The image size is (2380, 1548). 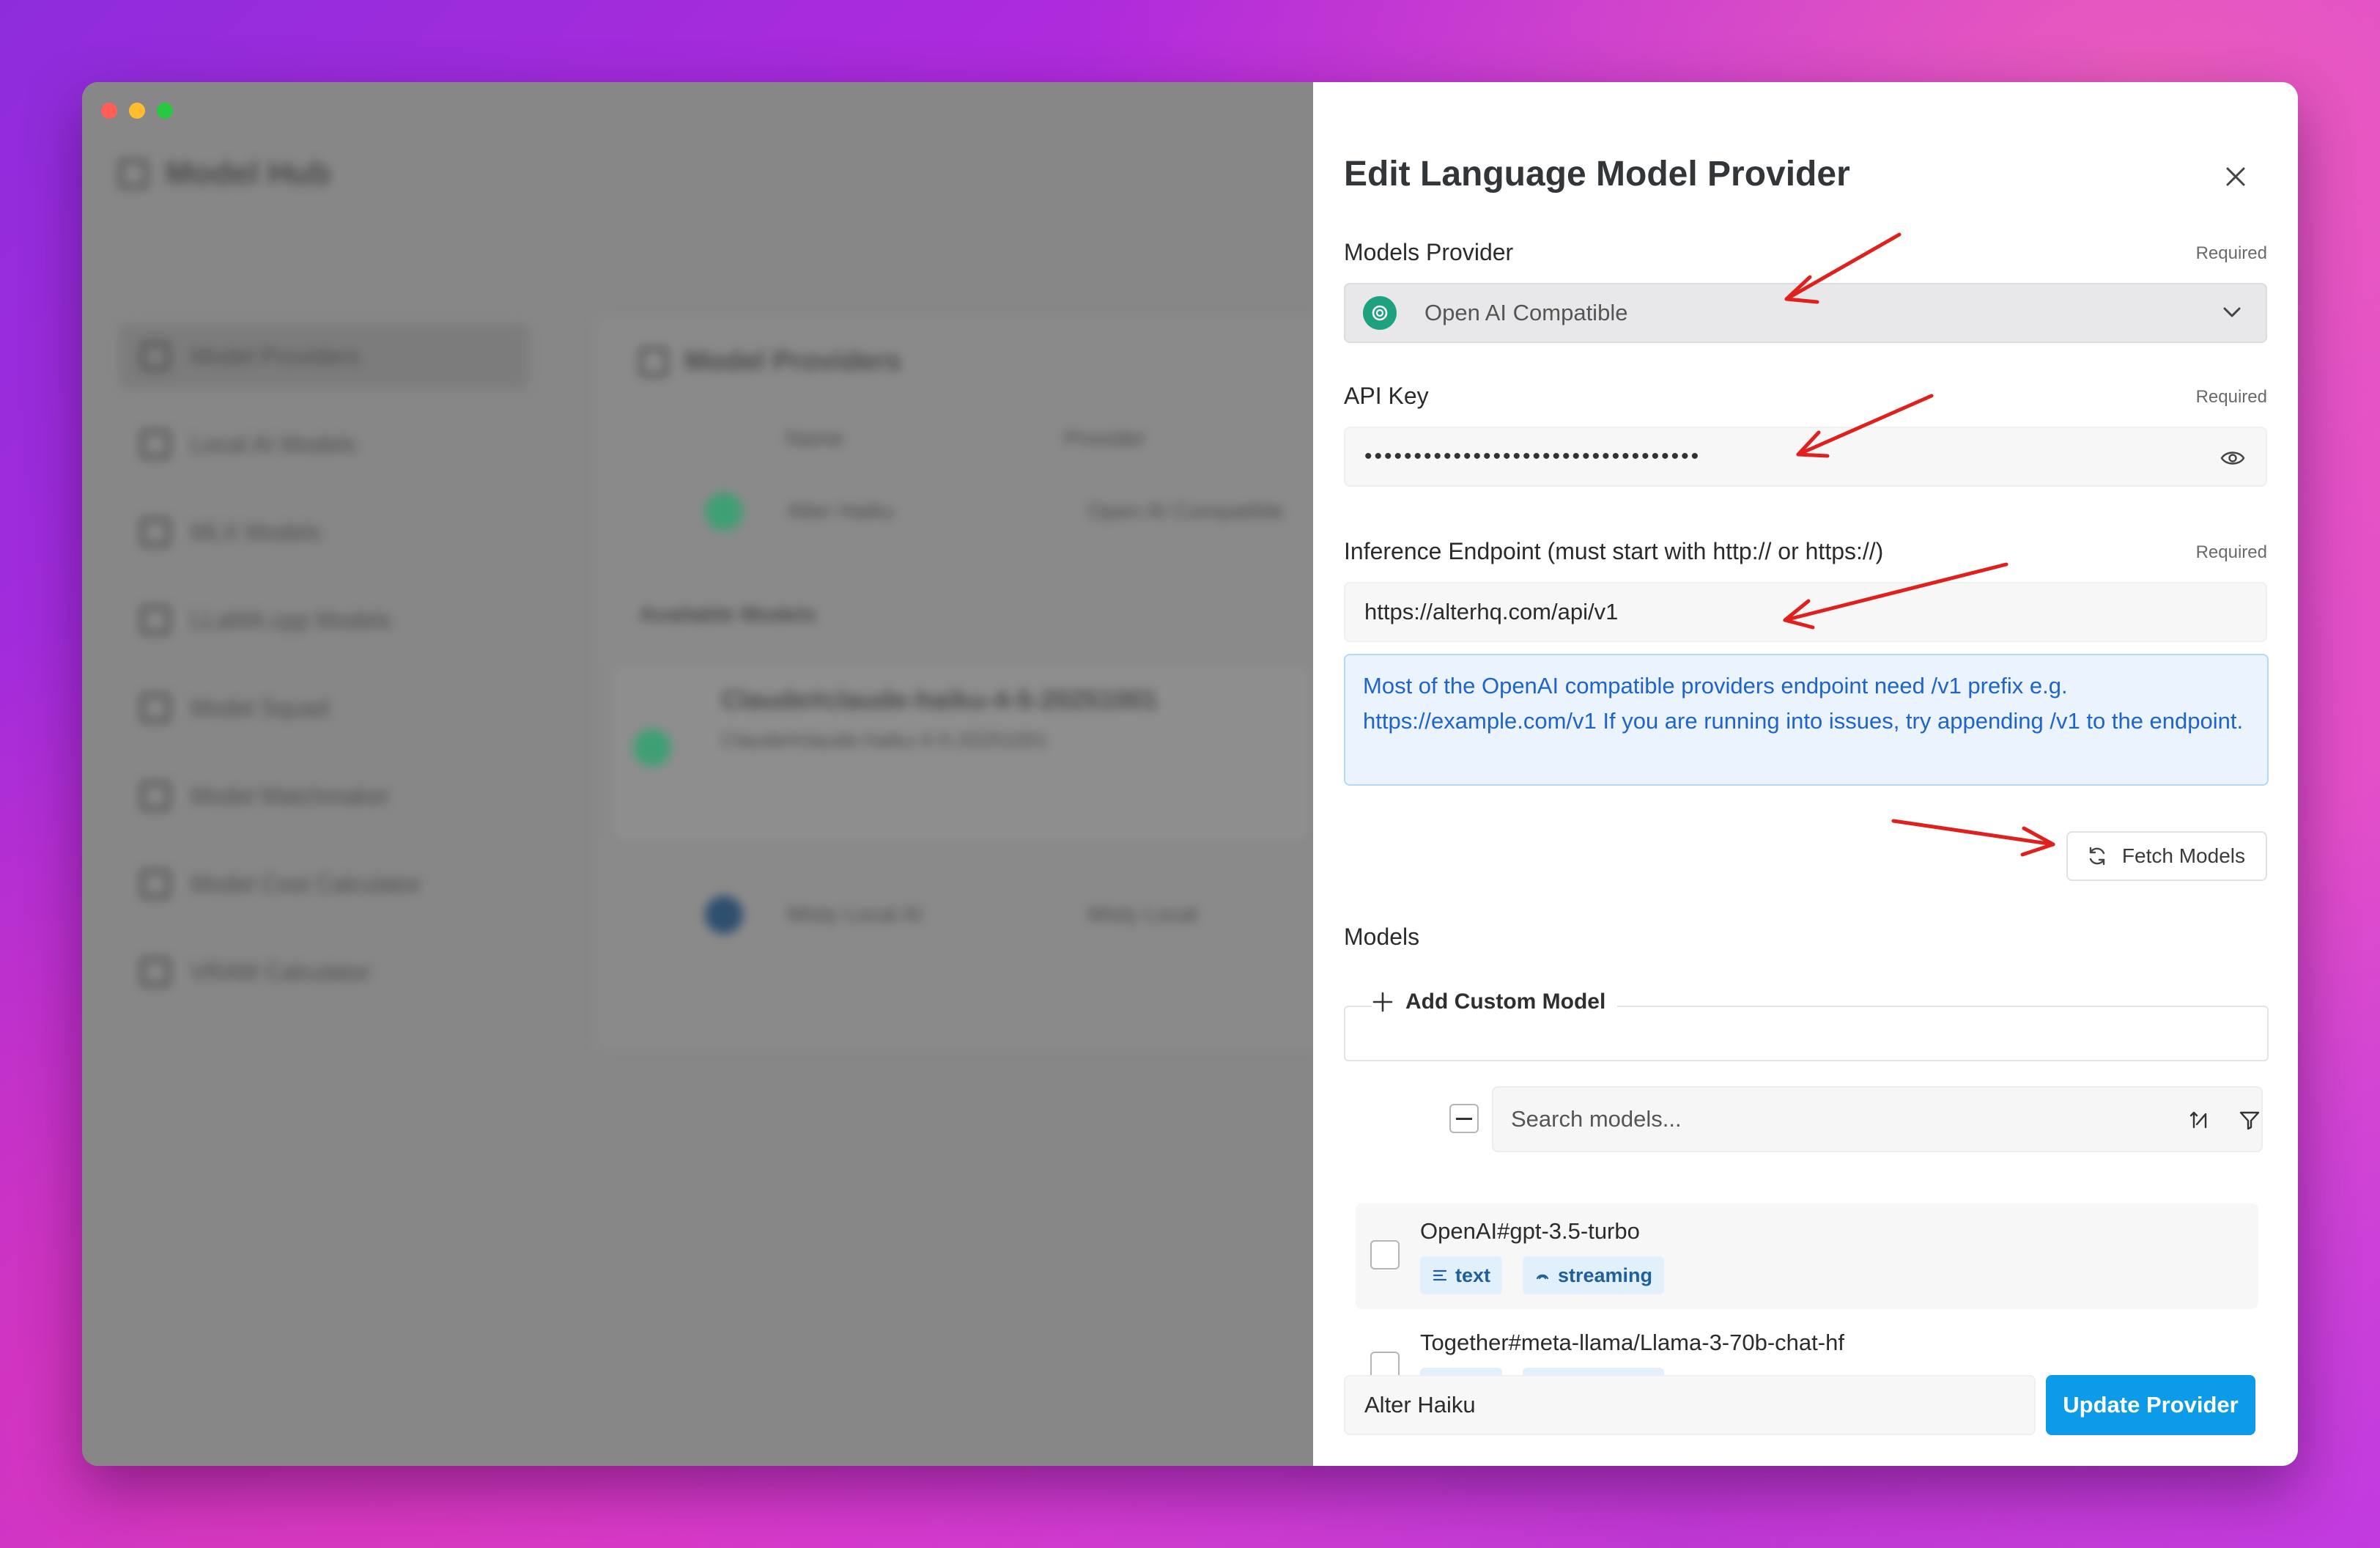 I want to click on filter-icon, so click(x=2249, y=1120).